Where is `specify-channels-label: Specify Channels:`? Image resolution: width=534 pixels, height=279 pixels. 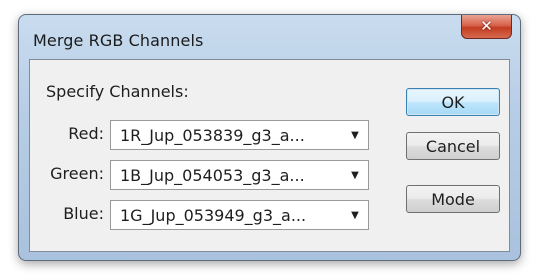
specify-channels-label: Specify Channels: is located at coordinates (117, 91).